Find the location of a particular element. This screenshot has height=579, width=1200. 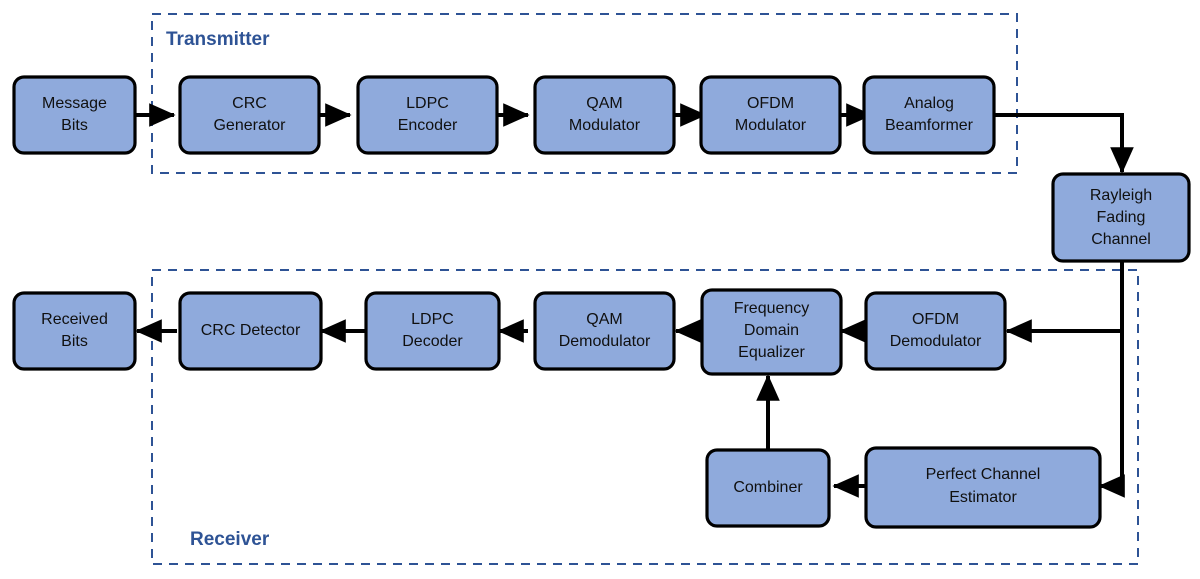

block-perfect-channel-estimator-shape is located at coordinates (983, 487).